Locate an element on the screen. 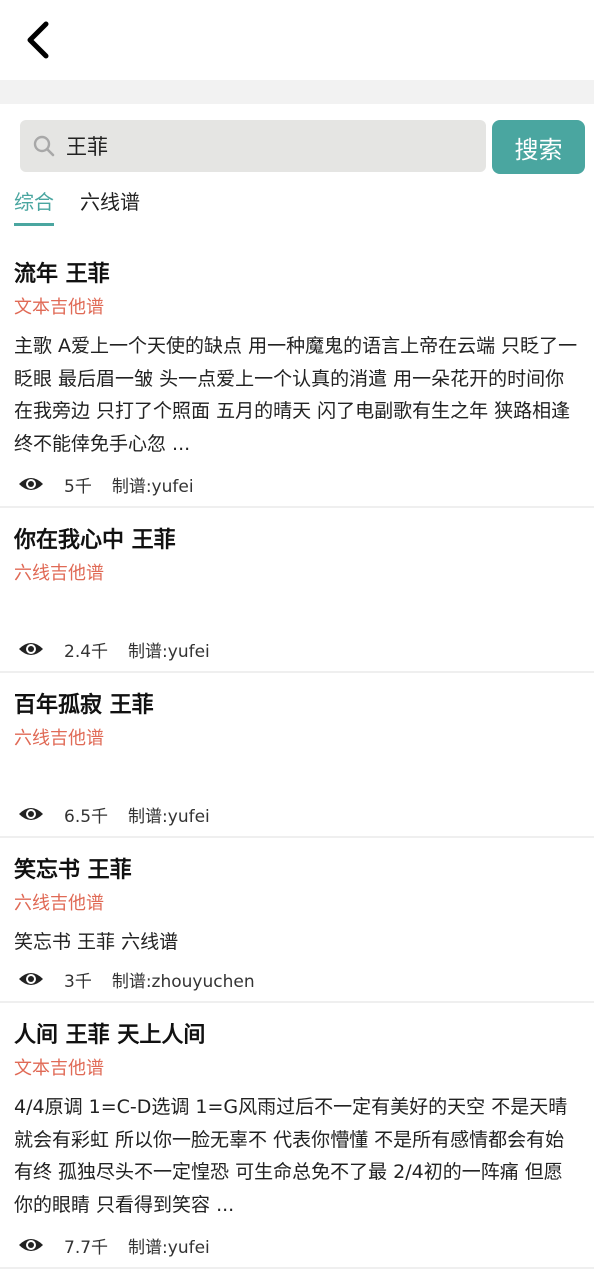 The width and height of the screenshot is (594, 1280). search-input is located at coordinates (266, 146).